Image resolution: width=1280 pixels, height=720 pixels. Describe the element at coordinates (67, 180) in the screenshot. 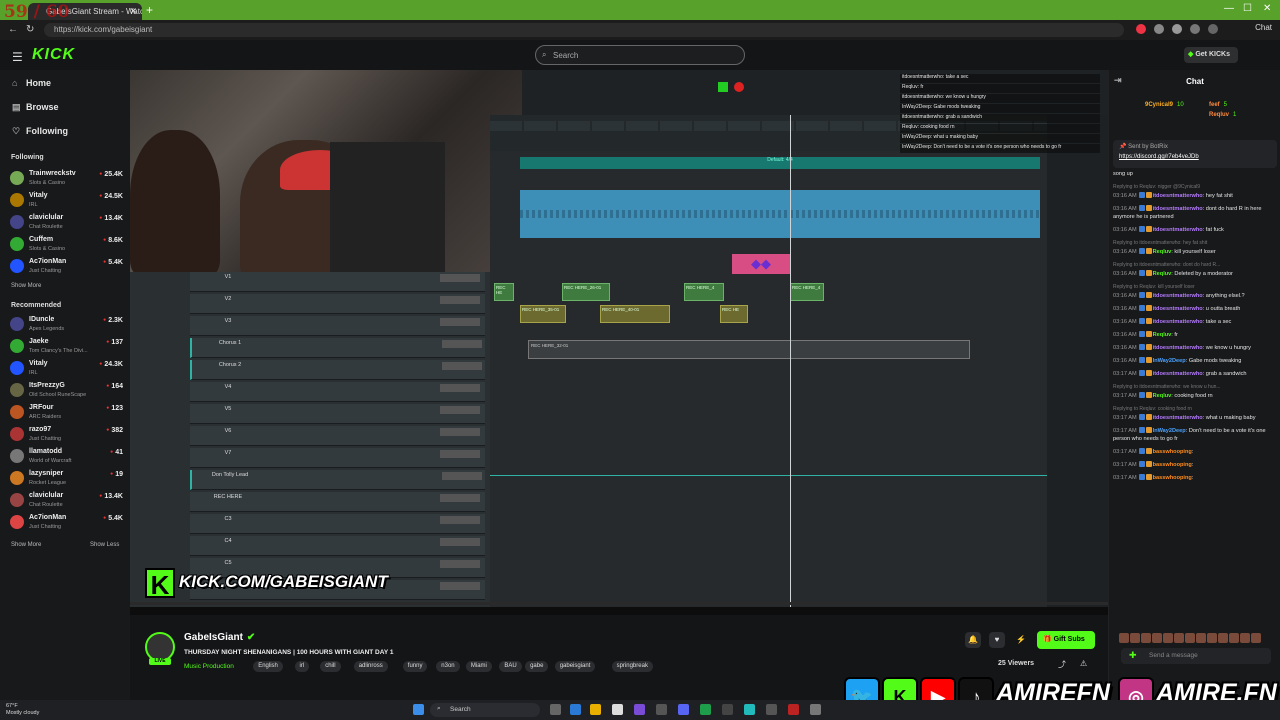

I see `following-channel: Trainwreckstv Slots & Casino 25.4K` at that location.